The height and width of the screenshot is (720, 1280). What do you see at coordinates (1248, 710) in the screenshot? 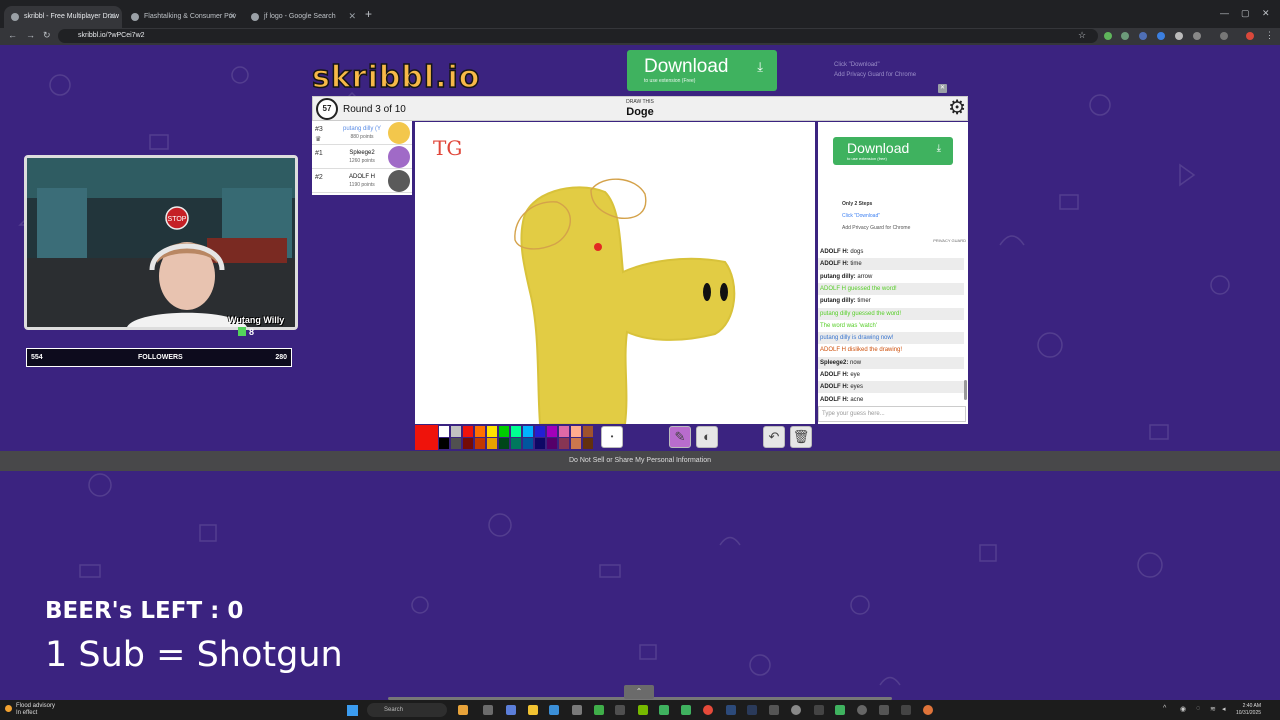
I see `taskbar-clock: 2:40 AM 10/31/2025` at bounding box center [1248, 710].